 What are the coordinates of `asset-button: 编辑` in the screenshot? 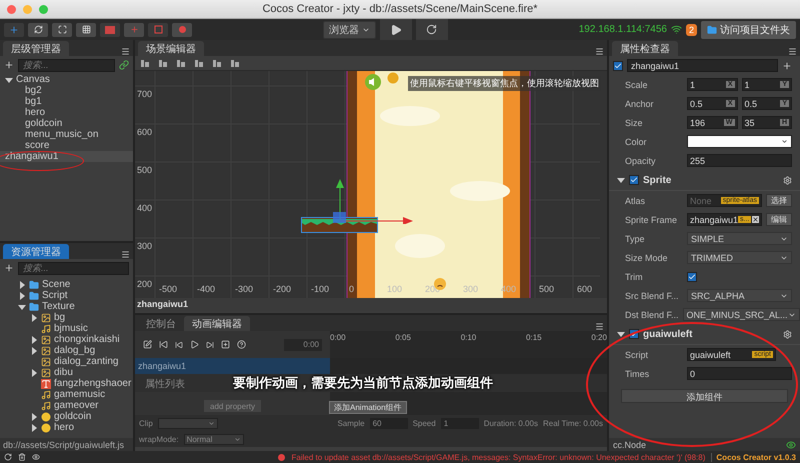 It's located at (779, 219).